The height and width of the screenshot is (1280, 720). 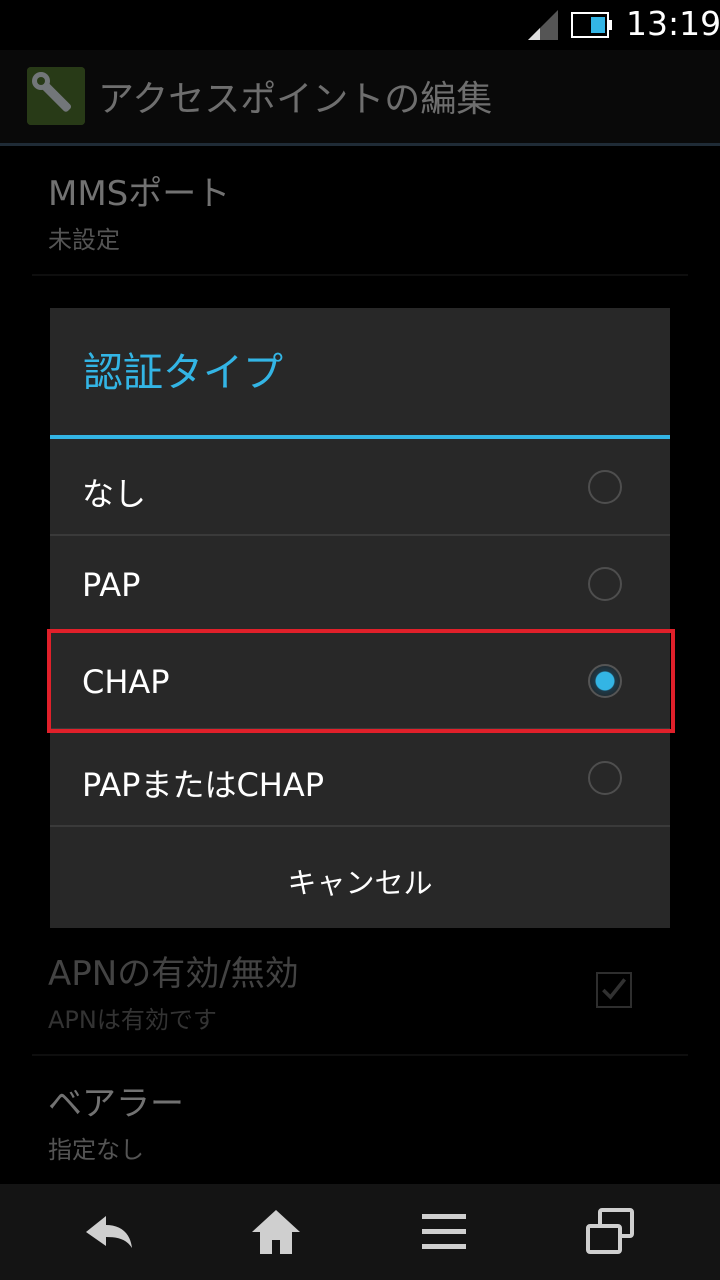 I want to click on option-none: なし, so click(x=360, y=487).